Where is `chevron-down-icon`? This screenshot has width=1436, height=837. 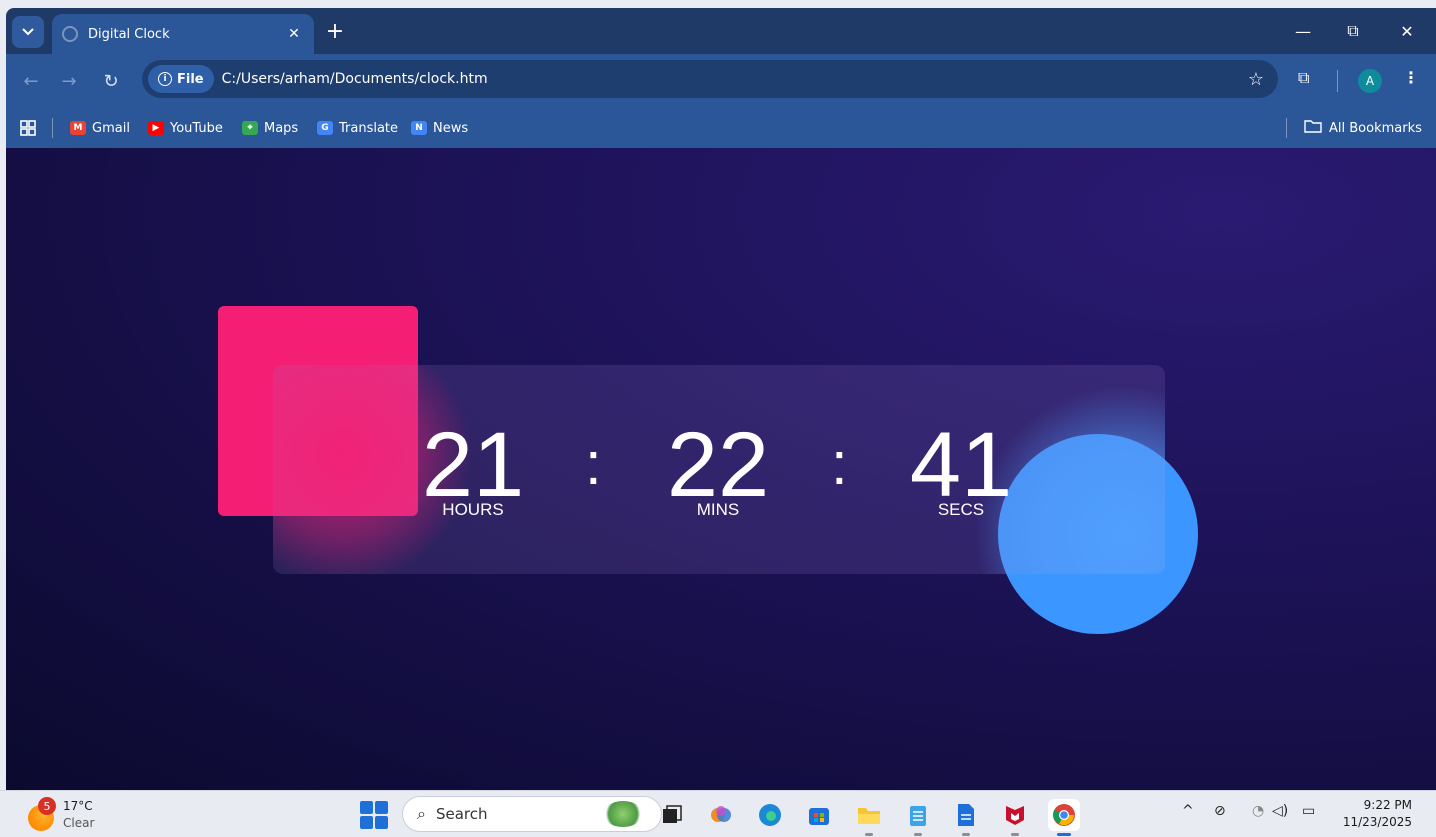
chevron-down-icon is located at coordinates (28, 32).